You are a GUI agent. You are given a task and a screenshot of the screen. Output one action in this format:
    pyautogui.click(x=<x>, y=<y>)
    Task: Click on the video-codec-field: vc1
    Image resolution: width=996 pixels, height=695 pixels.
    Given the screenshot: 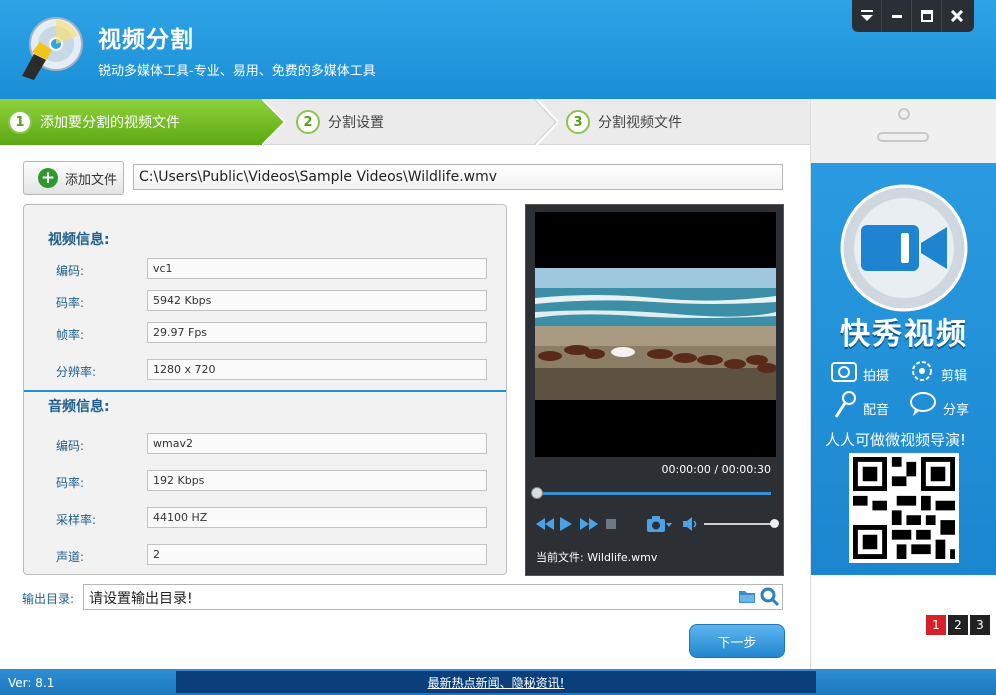 What is the action you would take?
    pyautogui.click(x=317, y=268)
    